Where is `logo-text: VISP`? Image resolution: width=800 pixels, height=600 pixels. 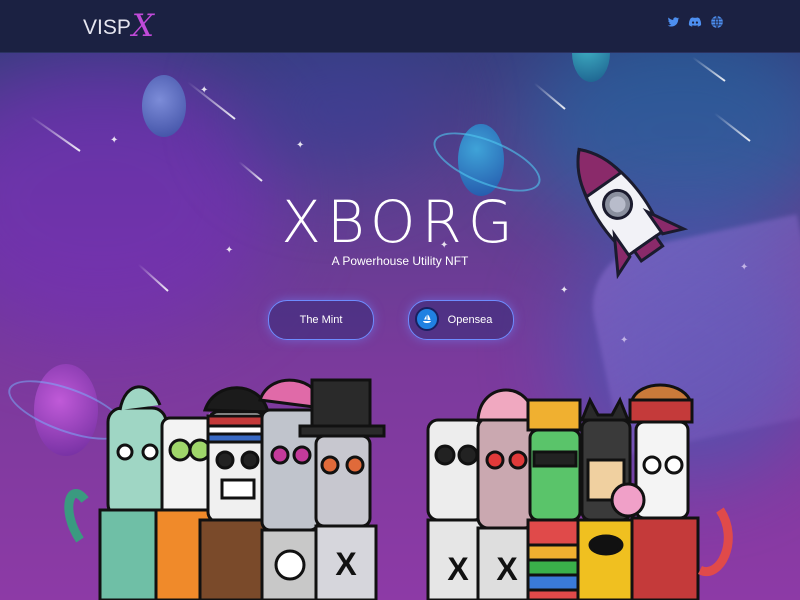 logo-text: VISP is located at coordinates (107, 27).